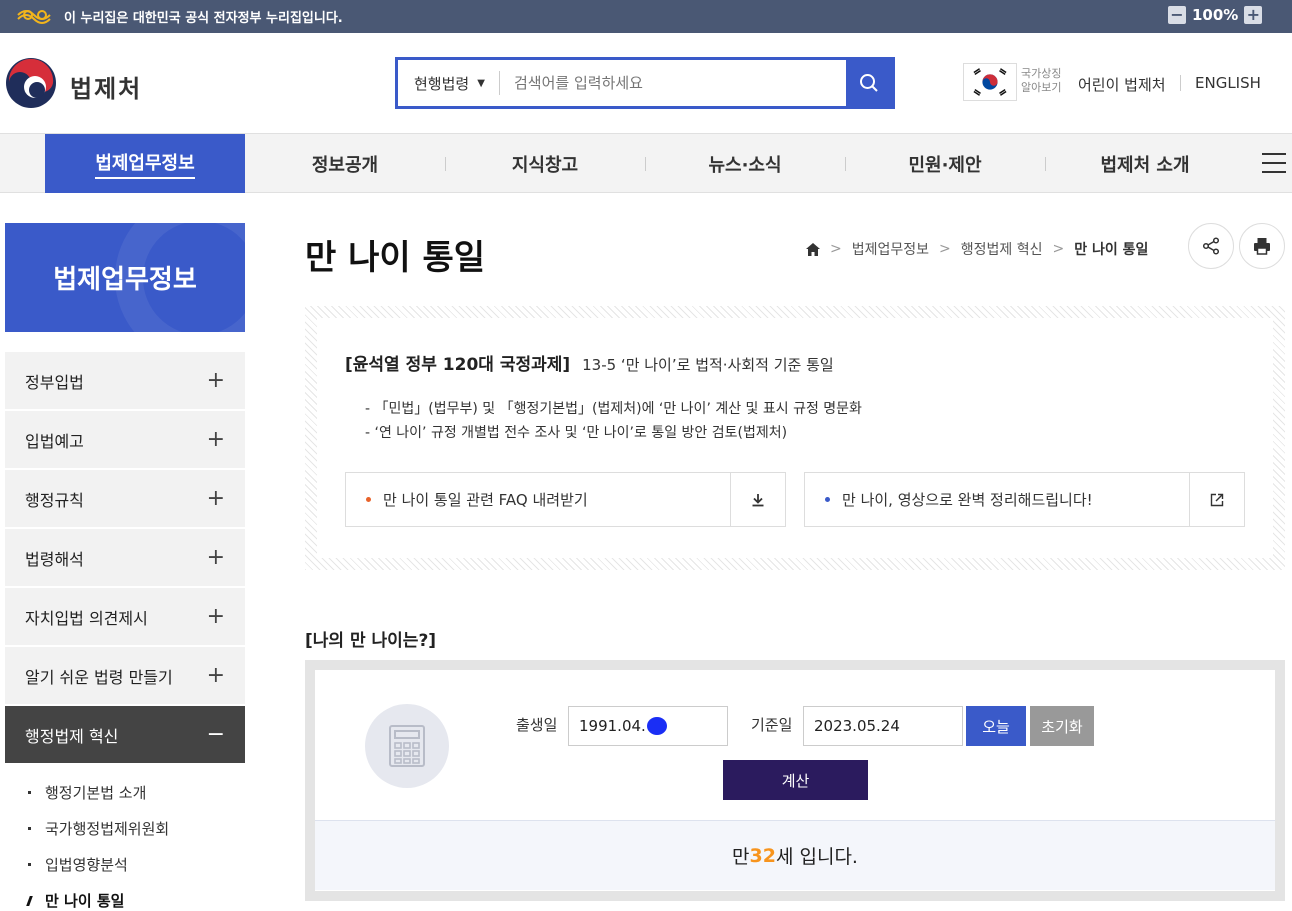  Describe the element at coordinates (395, 258) in the screenshot. I see `page-title: 만 나이 통일` at that location.